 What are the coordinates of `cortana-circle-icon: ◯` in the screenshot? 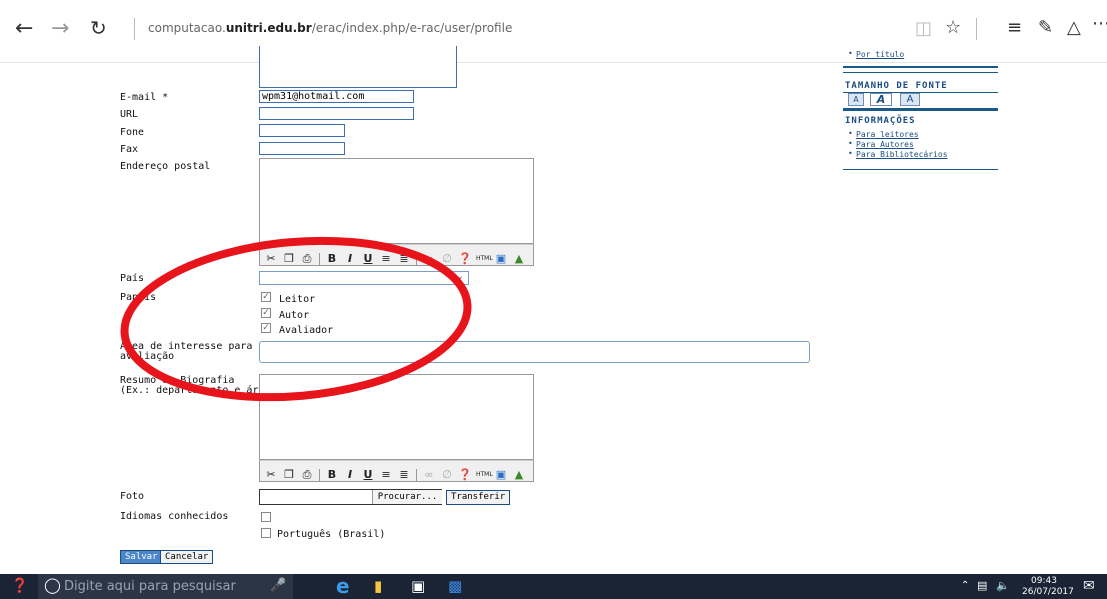 It's located at (52, 585).